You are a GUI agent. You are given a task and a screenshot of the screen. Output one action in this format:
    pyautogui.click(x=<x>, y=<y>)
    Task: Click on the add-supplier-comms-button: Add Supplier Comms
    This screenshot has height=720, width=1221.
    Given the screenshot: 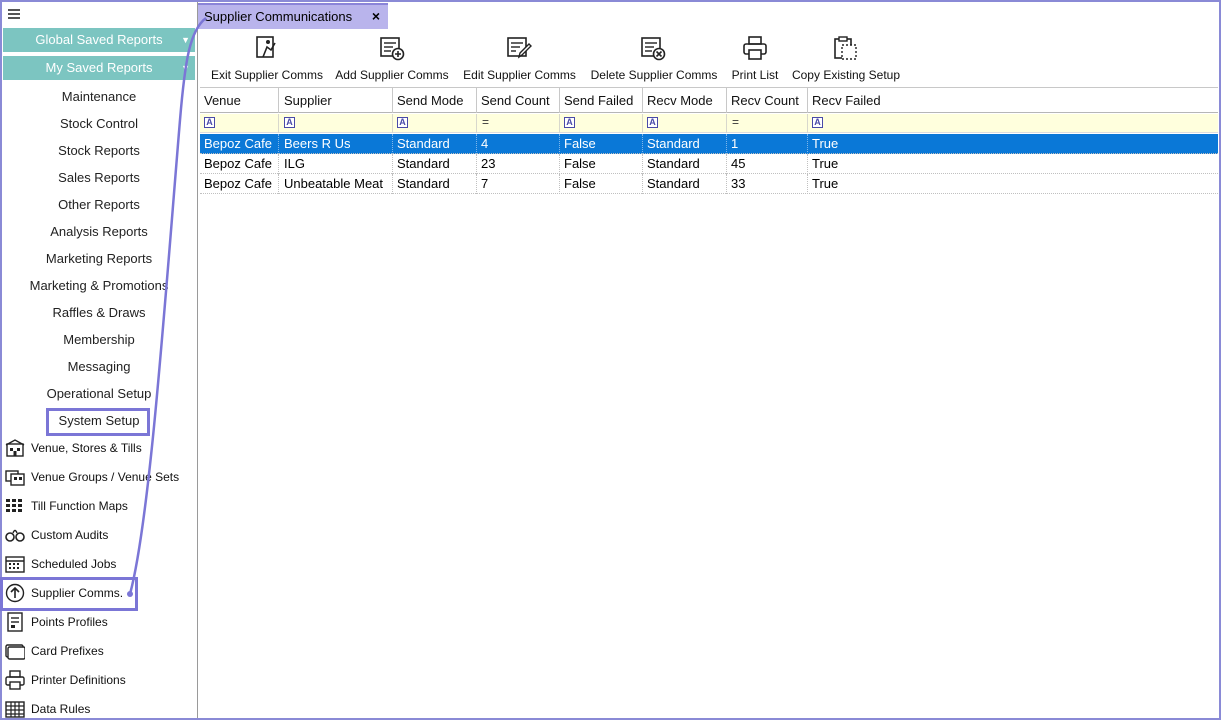 What is the action you would take?
    pyautogui.click(x=392, y=58)
    